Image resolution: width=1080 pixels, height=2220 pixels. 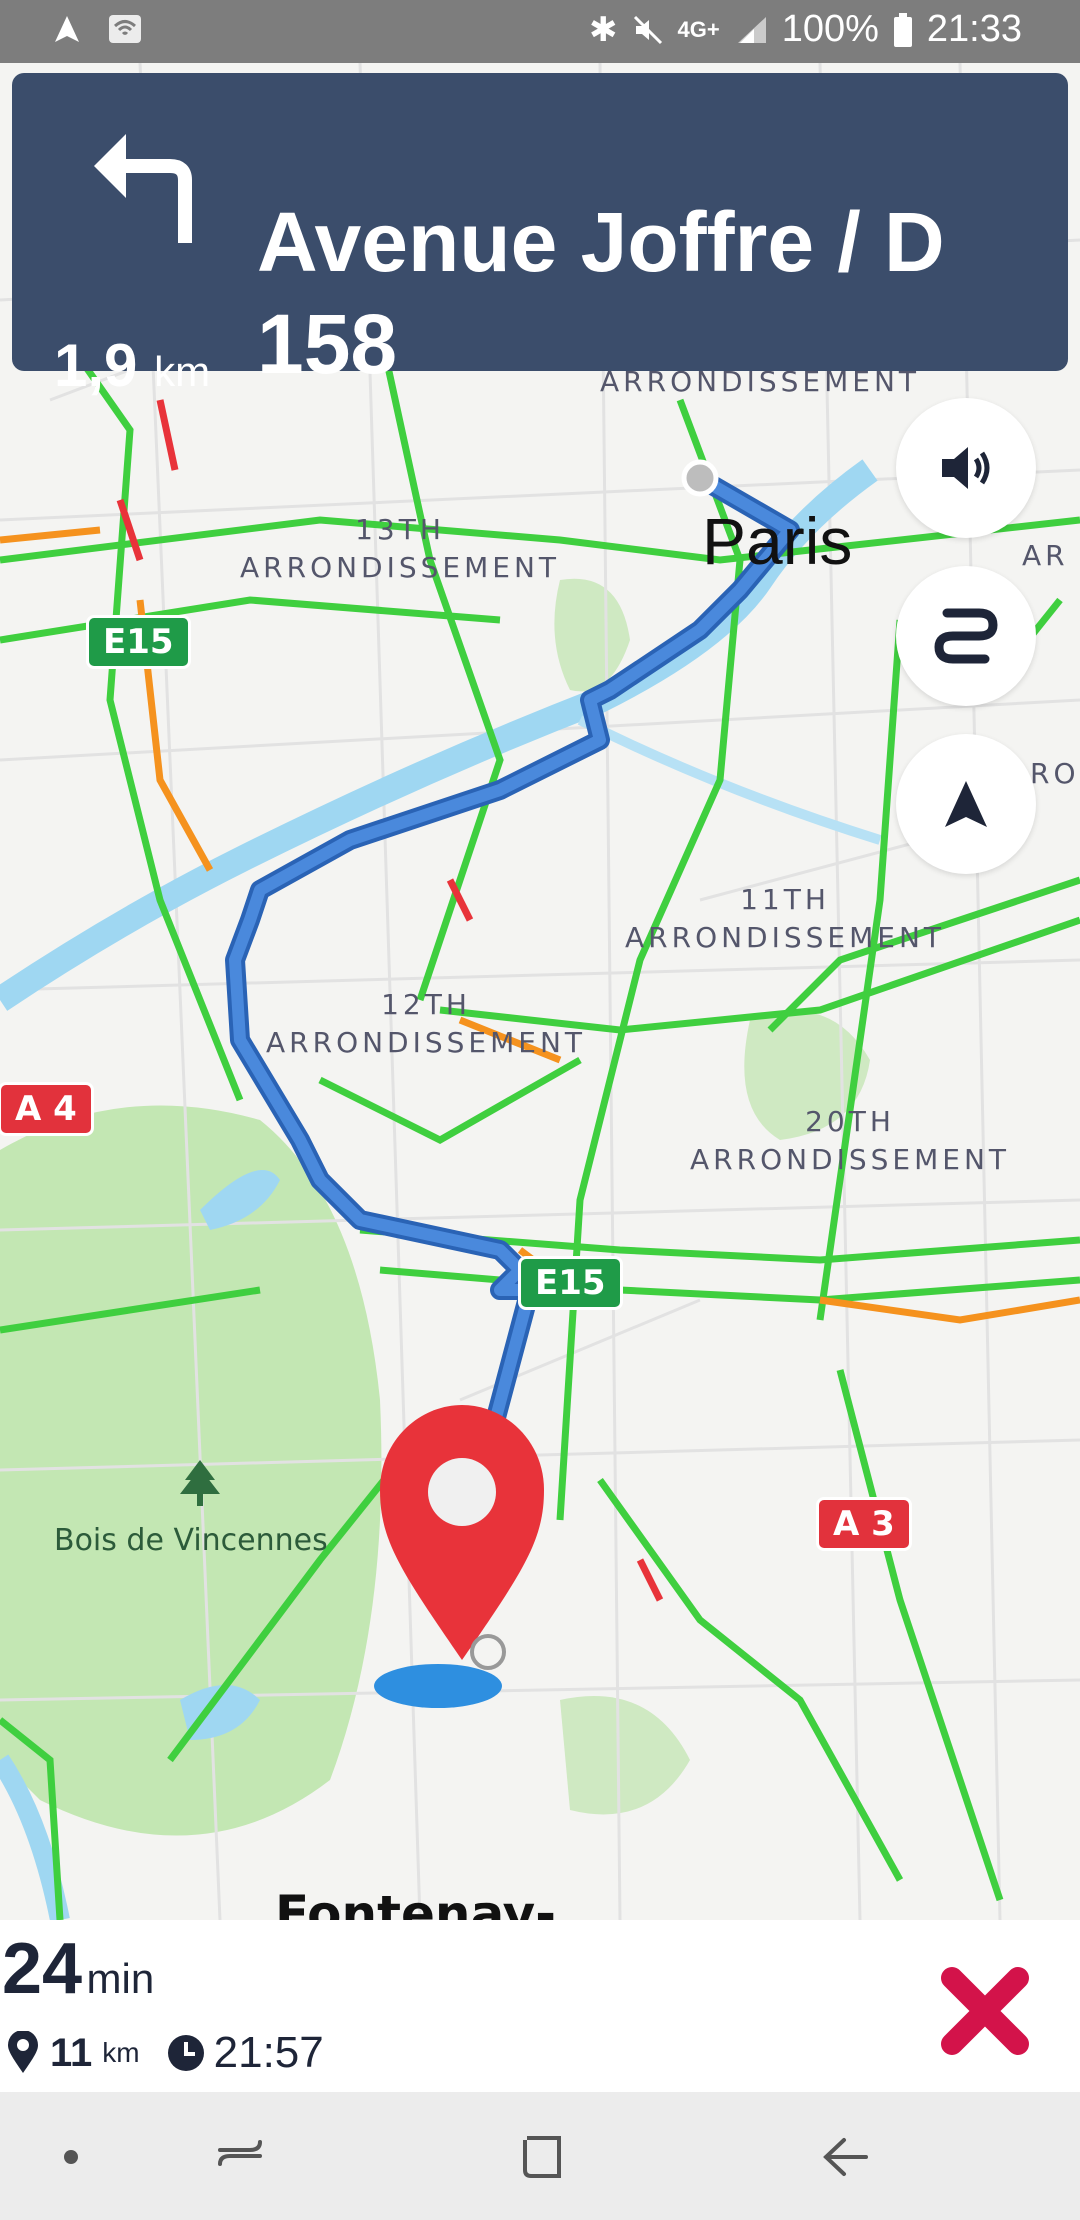 What do you see at coordinates (845, 2157) in the screenshot?
I see `back-icon` at bounding box center [845, 2157].